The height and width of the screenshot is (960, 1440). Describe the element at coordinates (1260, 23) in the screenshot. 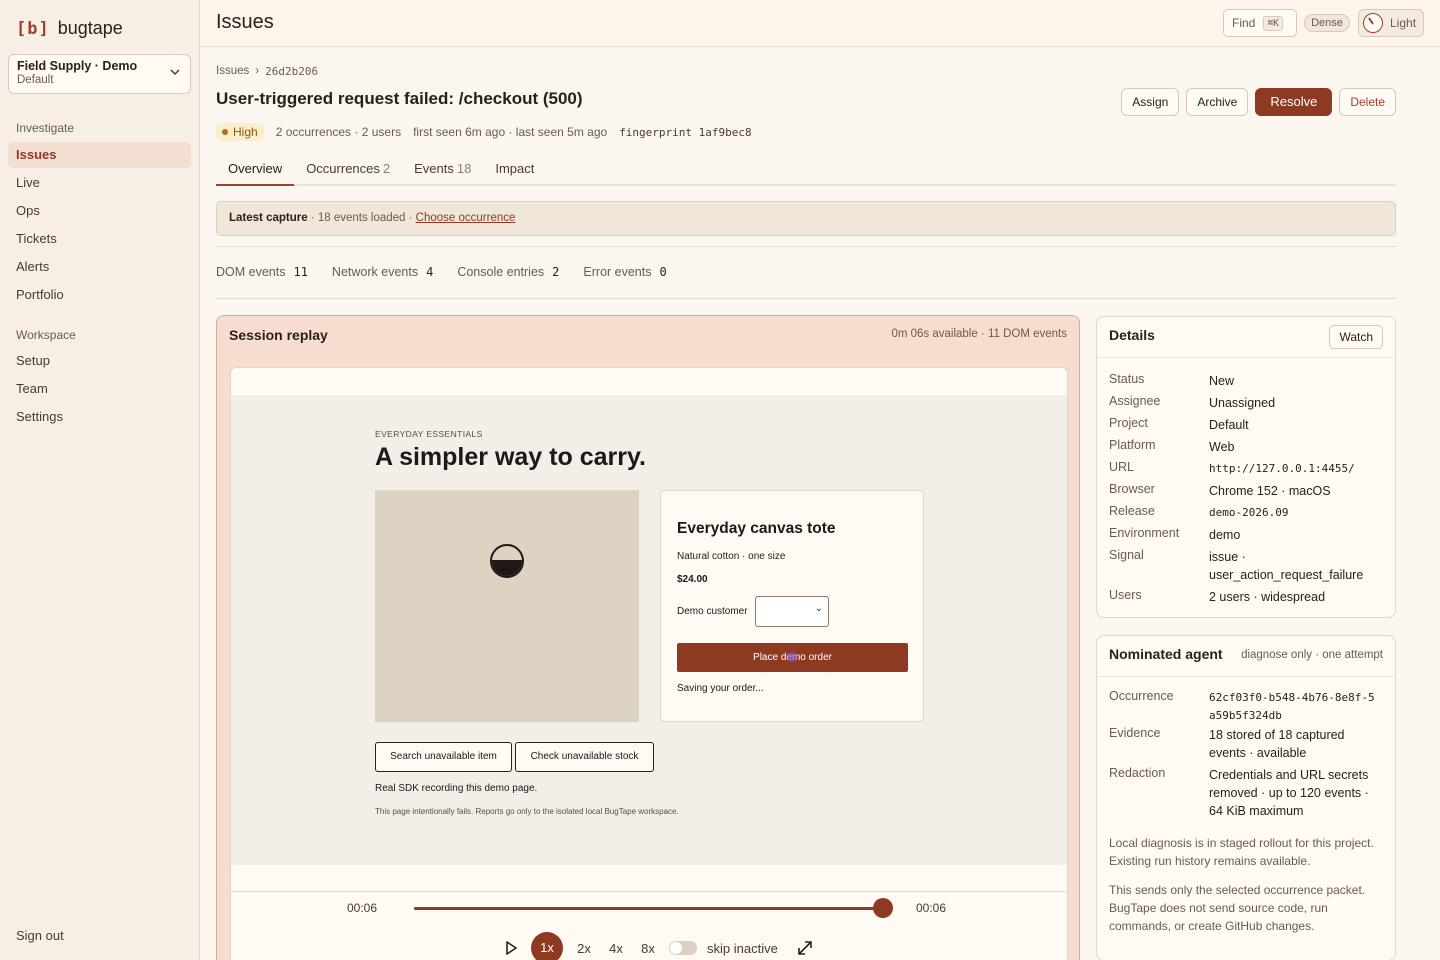

I see `find-button: Find ⌘K` at that location.